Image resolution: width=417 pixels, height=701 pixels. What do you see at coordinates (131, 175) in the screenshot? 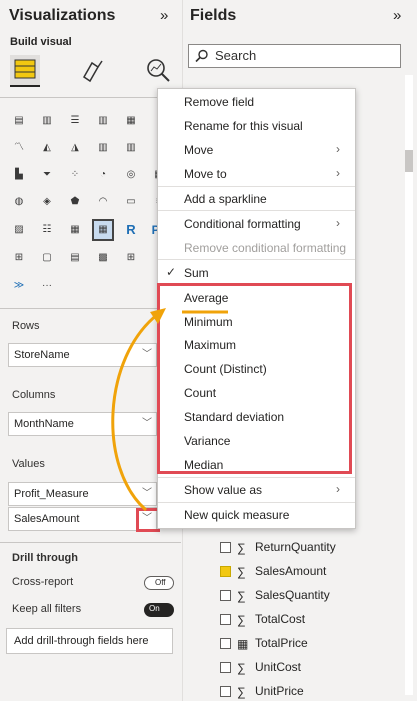
I see `donut-chart-icon: ◎` at bounding box center [131, 175].